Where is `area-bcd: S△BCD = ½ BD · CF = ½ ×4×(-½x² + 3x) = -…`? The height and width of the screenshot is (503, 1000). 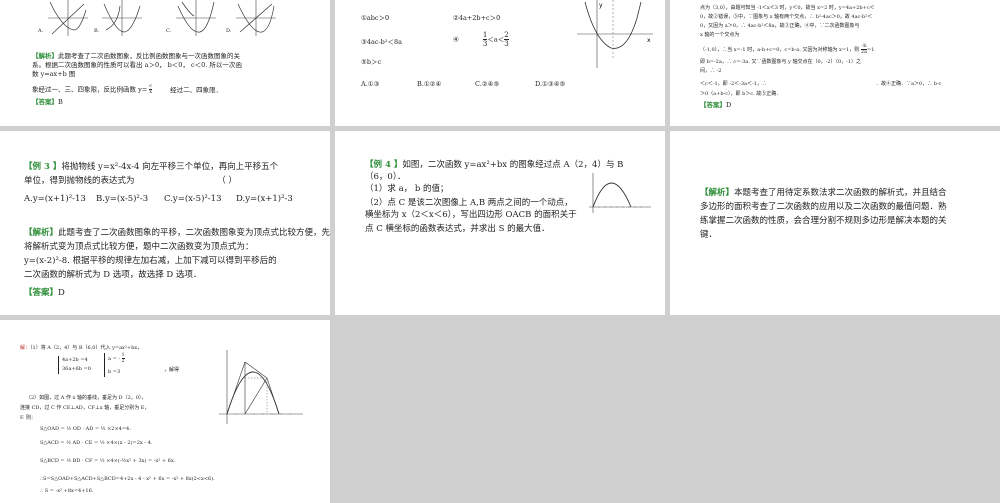
area-bcd: S△BCD = ½ BD · CF = ½ ×4×(-½x² + 3x) = -… is located at coordinates (108, 461).